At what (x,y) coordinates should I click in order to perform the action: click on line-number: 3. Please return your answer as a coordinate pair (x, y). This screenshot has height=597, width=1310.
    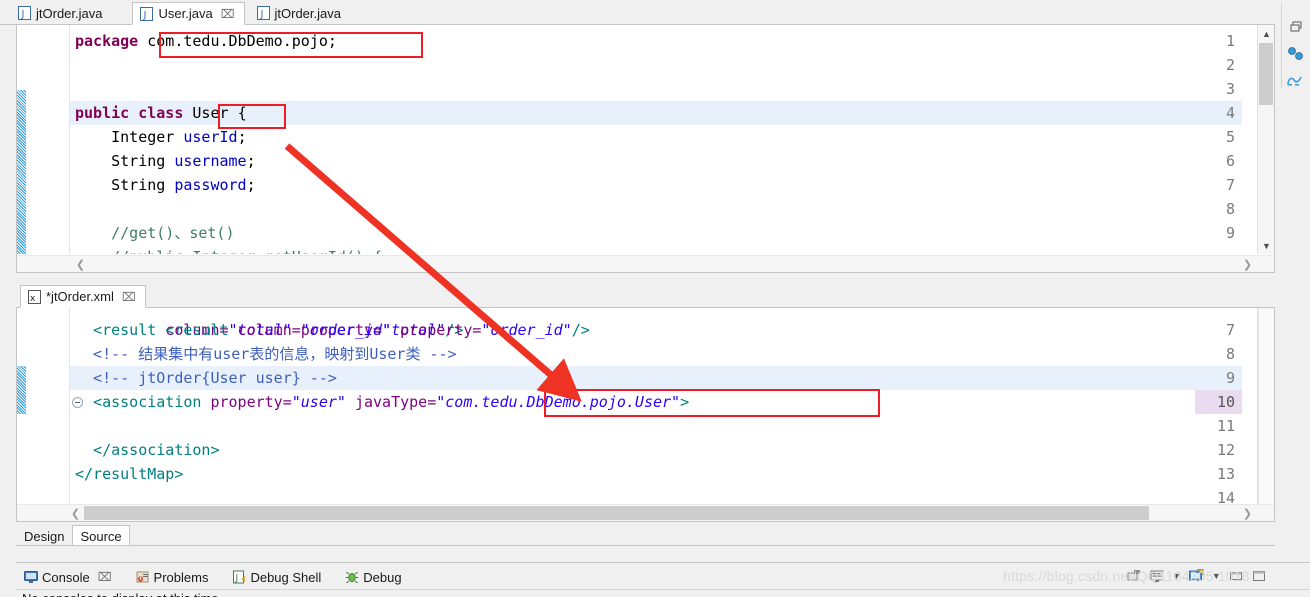
    Looking at the image, I should click on (1230, 89).